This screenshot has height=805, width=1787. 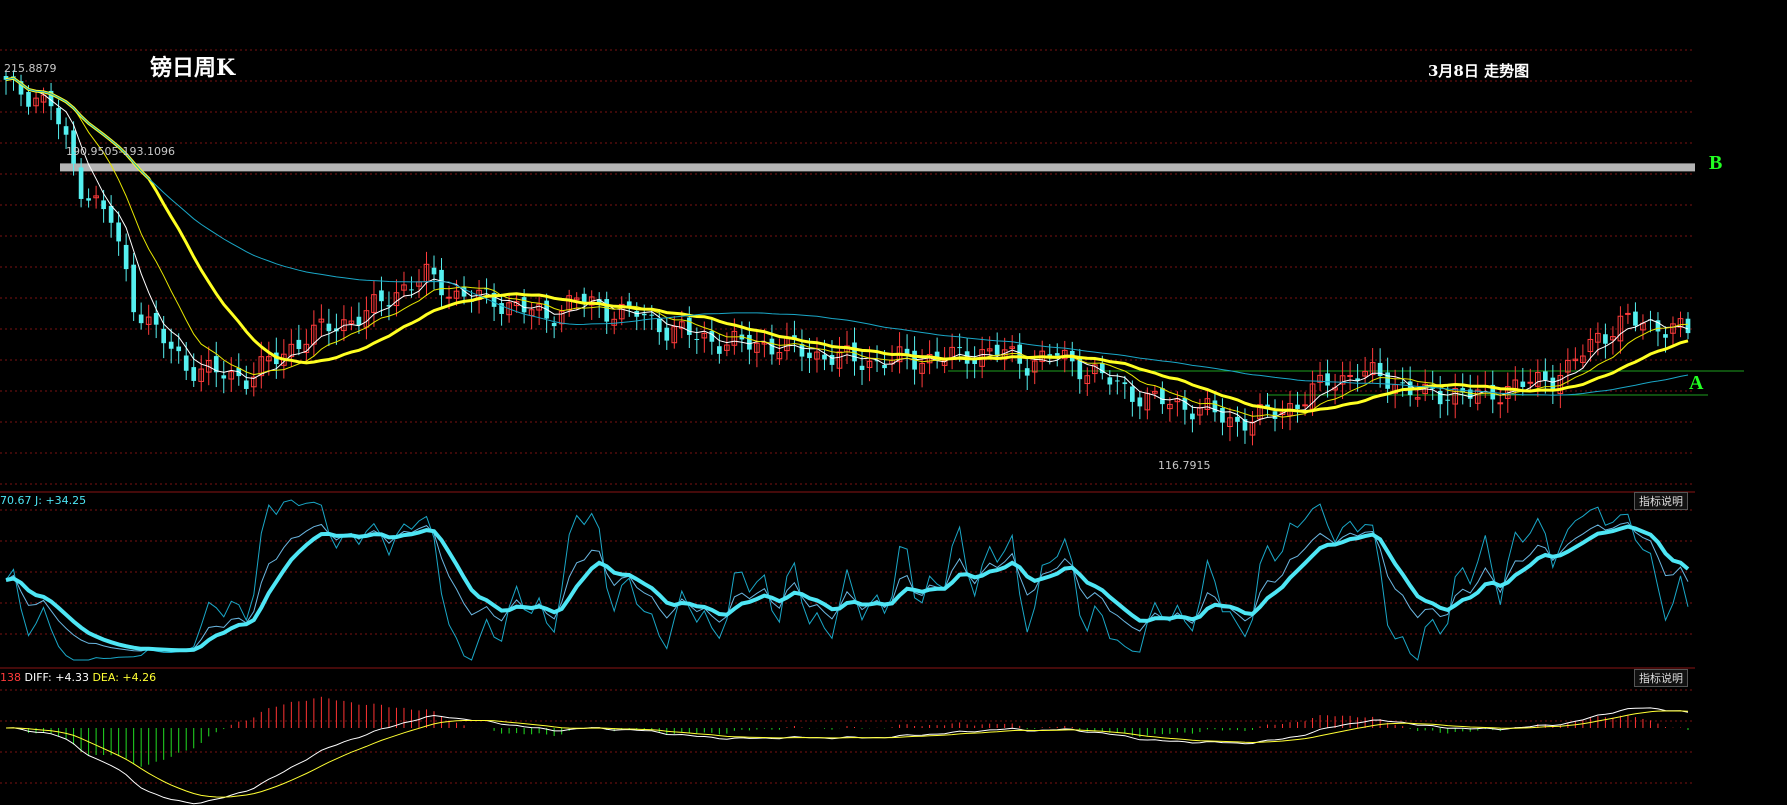 I want to click on chart-title: 镑日周K, so click(x=193, y=68).